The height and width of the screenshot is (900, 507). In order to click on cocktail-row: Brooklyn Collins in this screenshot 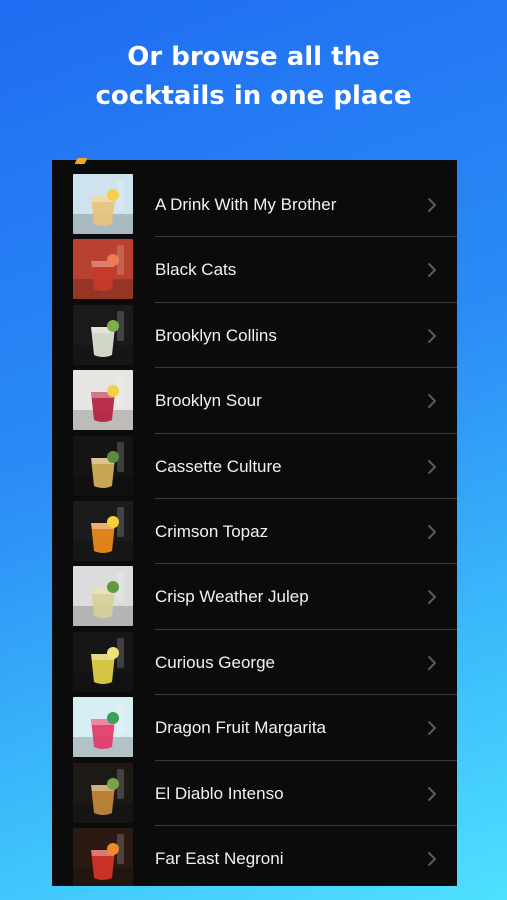, I will do `click(254, 336)`.